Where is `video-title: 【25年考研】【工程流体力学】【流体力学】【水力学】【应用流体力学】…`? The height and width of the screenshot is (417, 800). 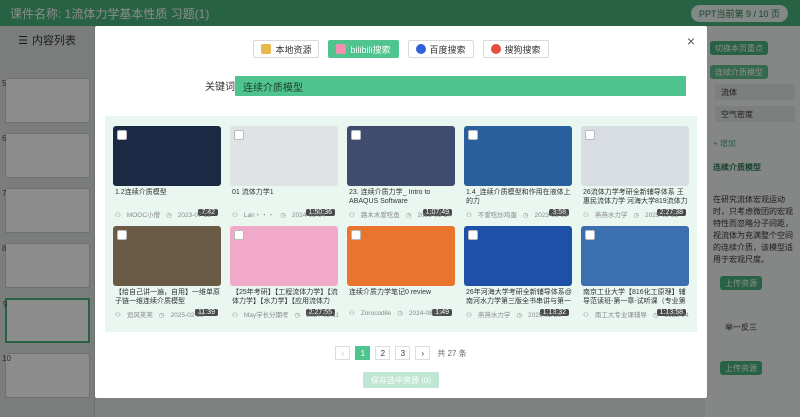
video-title: 【25年考研】【工程流体力学】【流体力学】【水力学】【应用流体力学】… is located at coordinates (285, 297).